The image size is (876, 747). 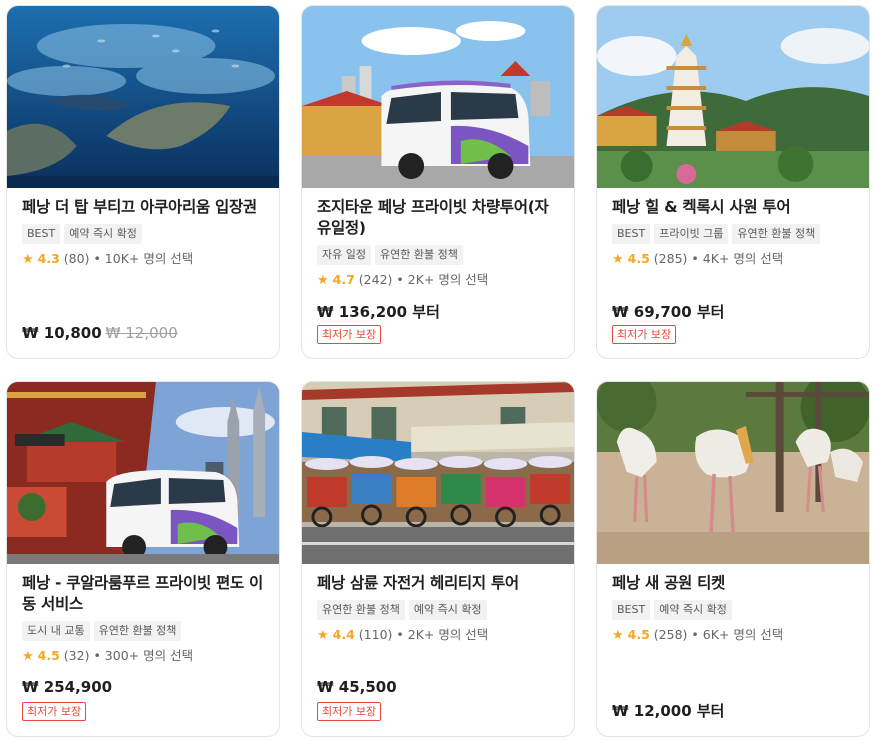 I want to click on bird-park-image, so click(x=733, y=473).